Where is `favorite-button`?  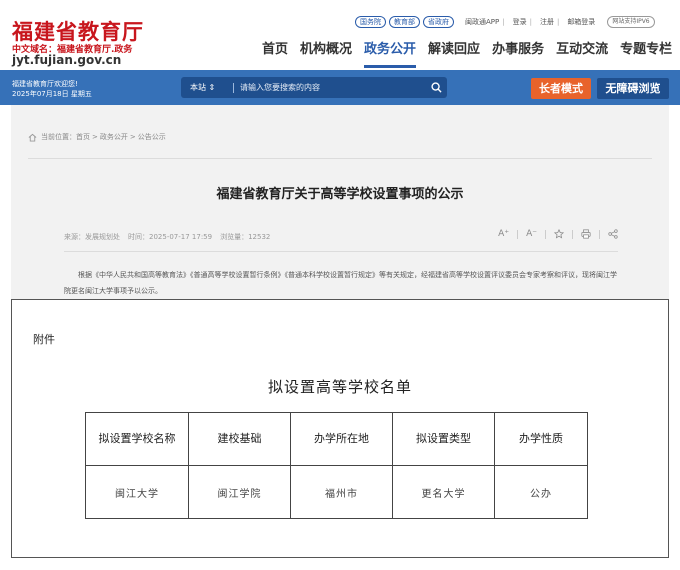
favorite-button is located at coordinates (559, 234).